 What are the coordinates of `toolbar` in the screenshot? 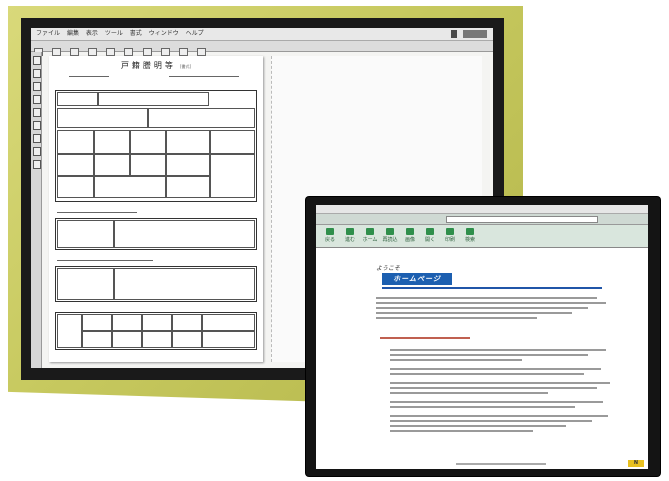 It's located at (262, 48).